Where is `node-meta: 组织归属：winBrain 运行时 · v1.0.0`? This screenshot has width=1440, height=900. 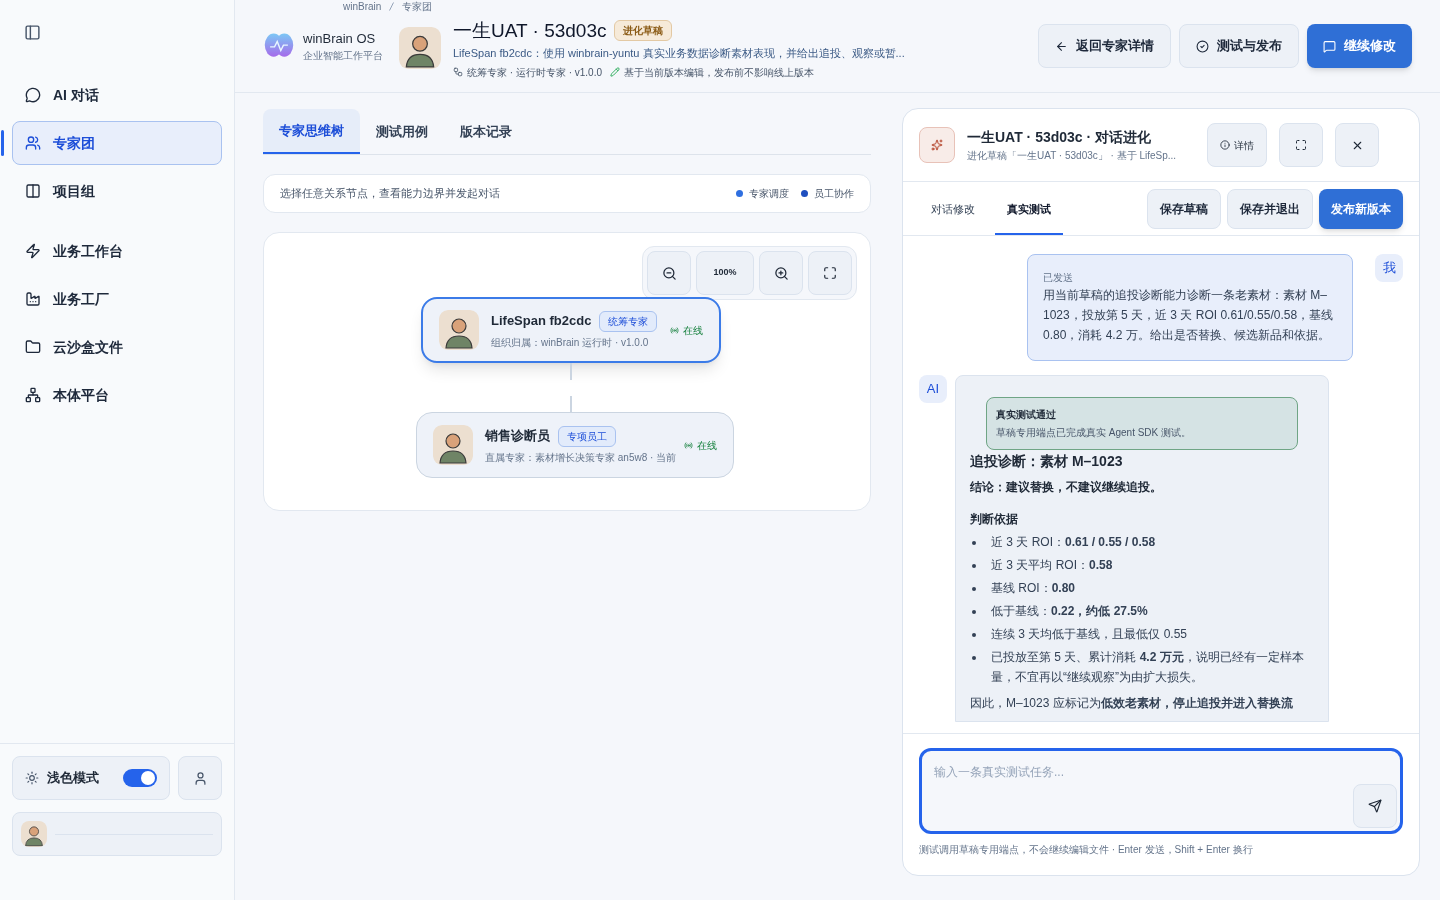
node-meta: 组织归属：winBrain 运行时 · v1.0.0 is located at coordinates (570, 342).